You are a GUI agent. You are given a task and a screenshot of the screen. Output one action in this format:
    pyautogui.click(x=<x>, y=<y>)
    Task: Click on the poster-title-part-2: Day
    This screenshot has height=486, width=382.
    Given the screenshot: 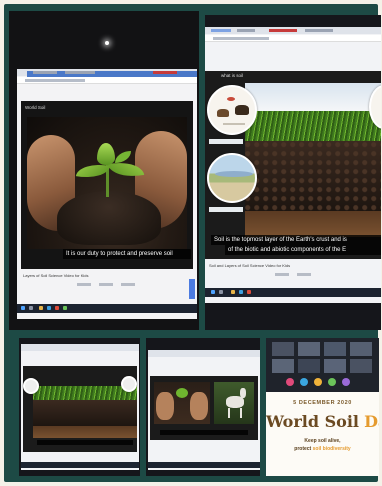 What is the action you would take?
    pyautogui.click(x=371, y=421)
    